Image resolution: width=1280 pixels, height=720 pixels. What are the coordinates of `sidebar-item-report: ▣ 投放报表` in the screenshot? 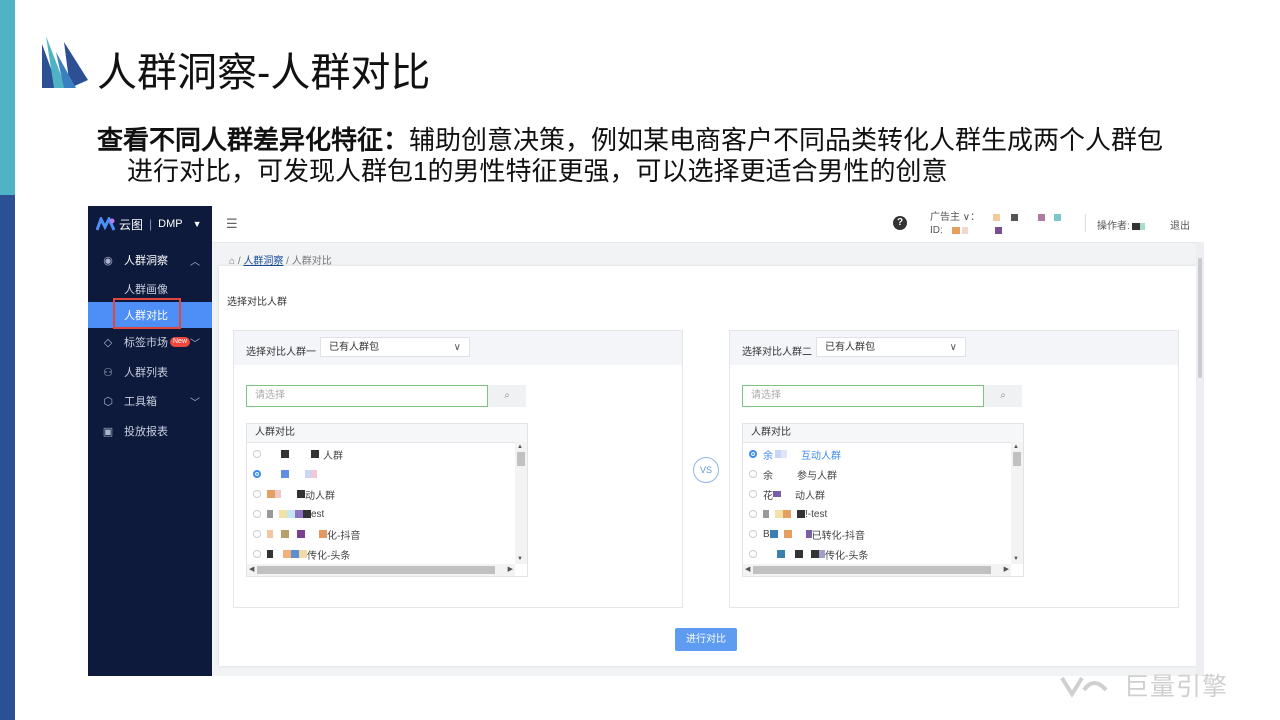 It's located at (150, 431).